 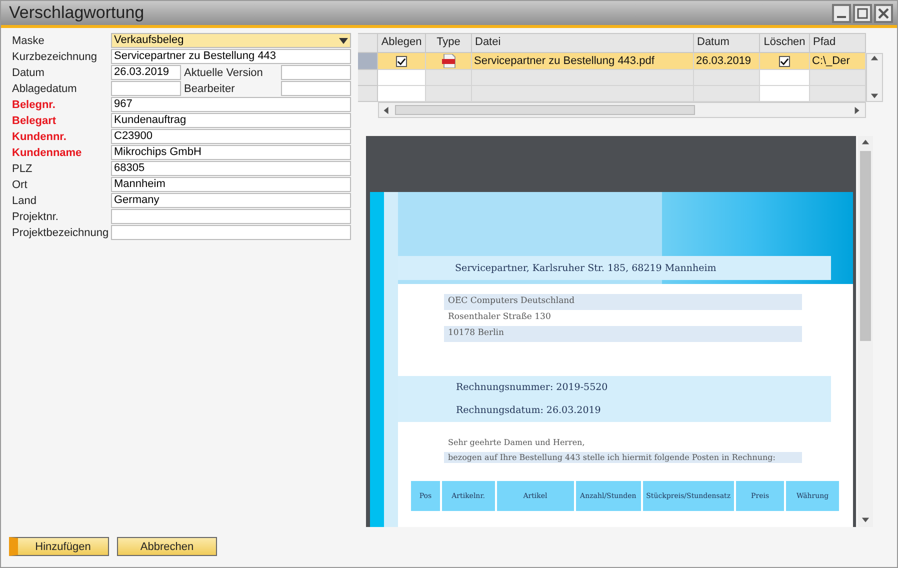 What do you see at coordinates (449, 61) in the screenshot?
I see `pdf-file-icon` at bounding box center [449, 61].